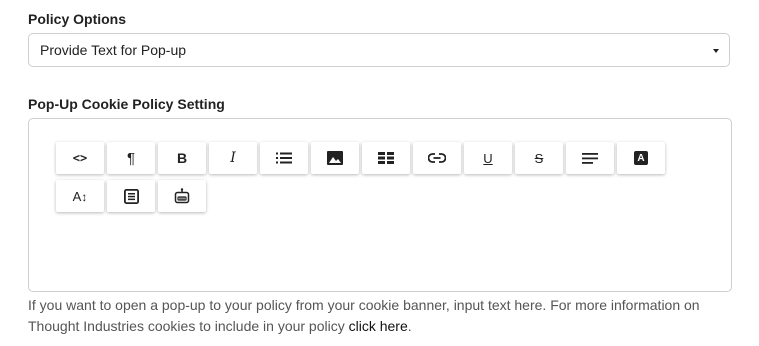  I want to click on align-button, so click(590, 158).